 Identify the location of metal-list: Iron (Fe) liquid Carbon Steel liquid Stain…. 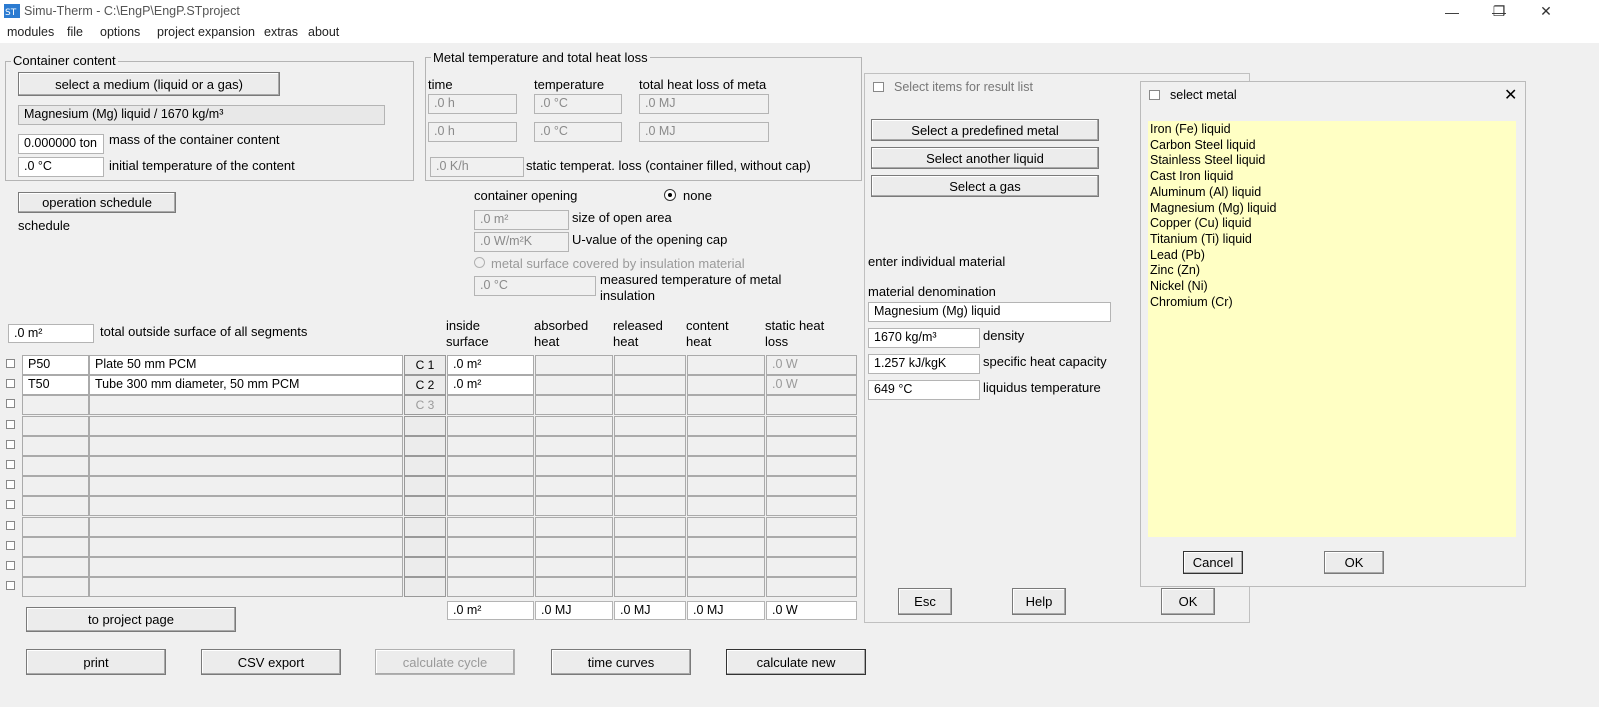
(1332, 329).